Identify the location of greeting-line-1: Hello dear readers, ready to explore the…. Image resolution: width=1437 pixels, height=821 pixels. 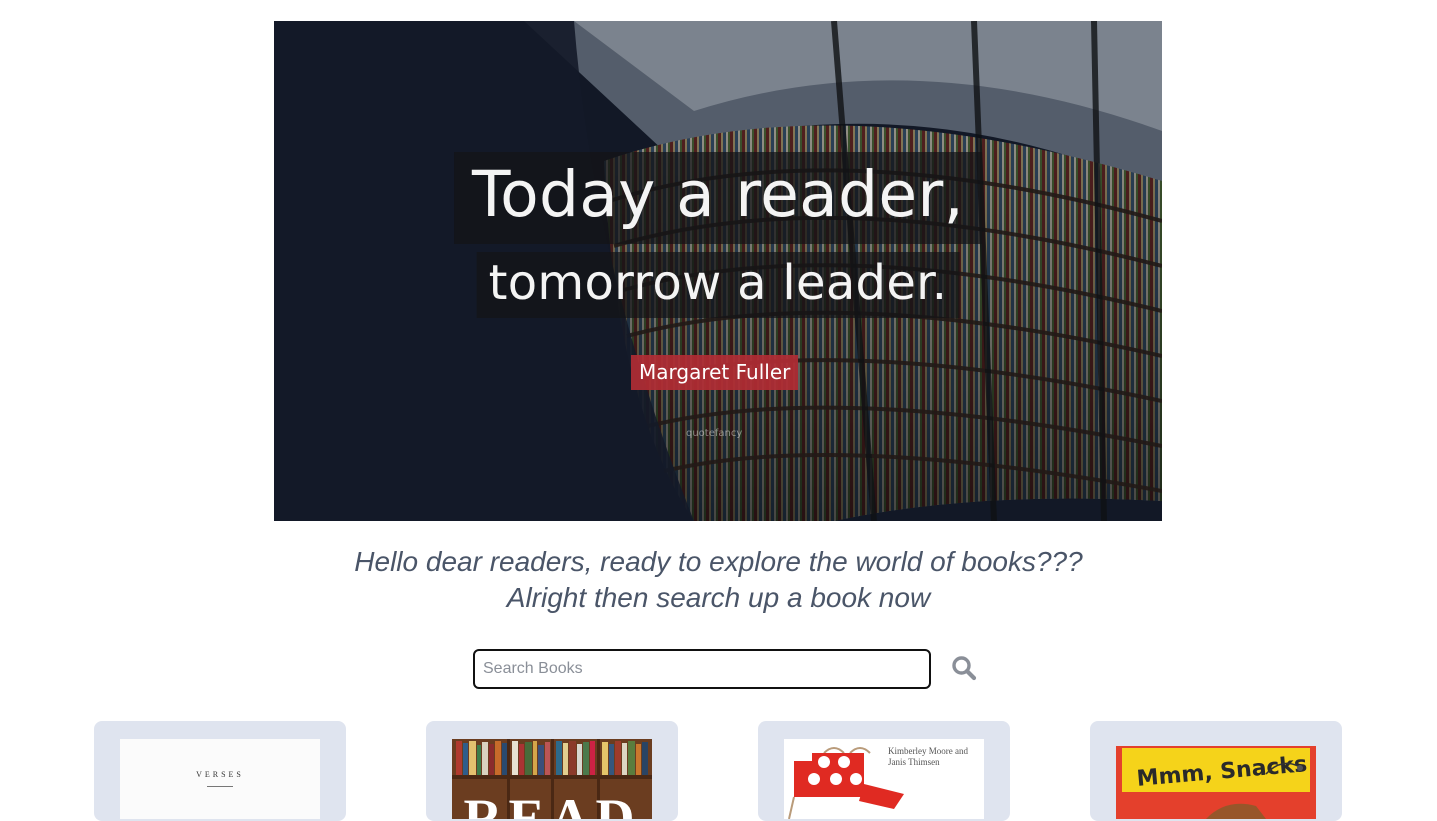
(718, 561).